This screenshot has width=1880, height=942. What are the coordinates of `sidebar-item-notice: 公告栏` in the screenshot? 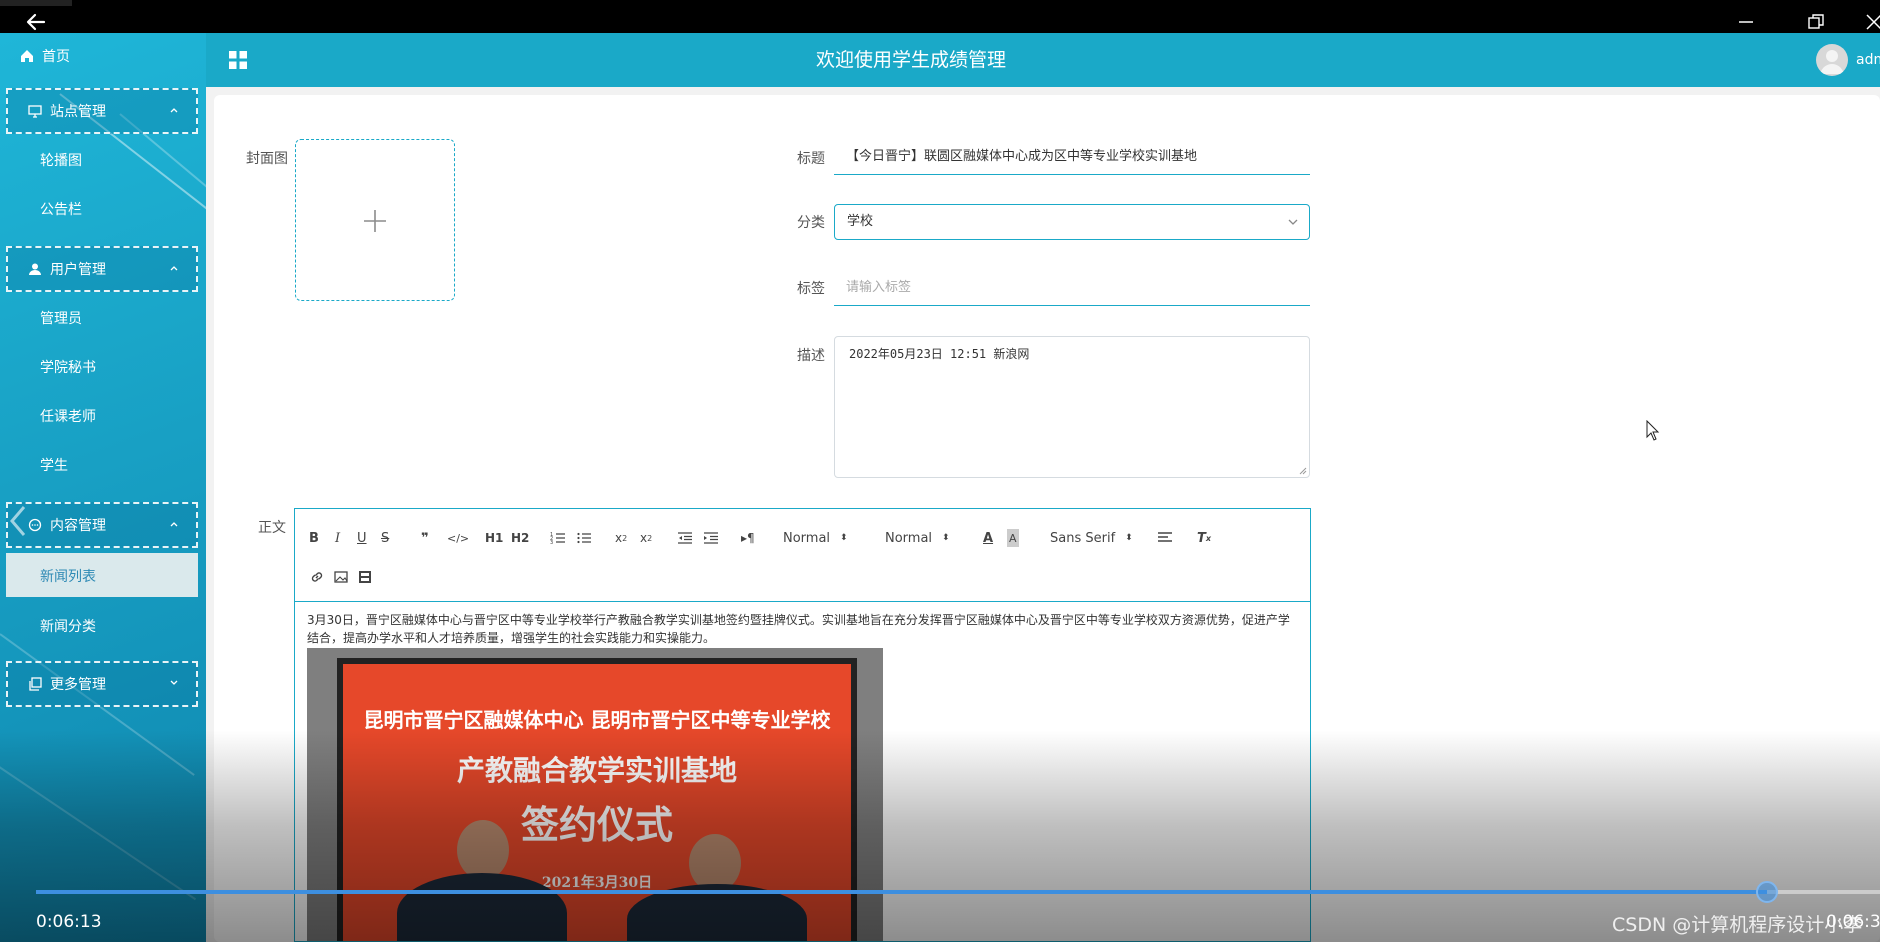 It's located at (61, 209).